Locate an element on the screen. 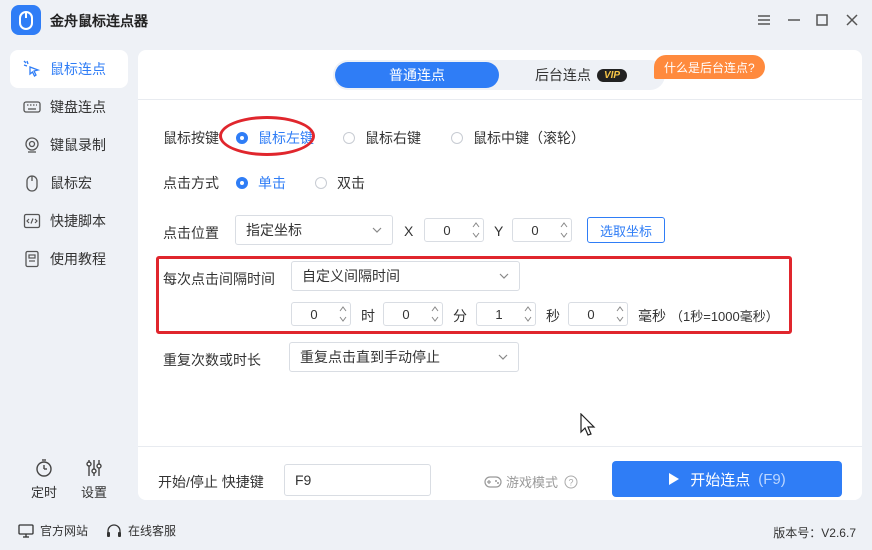 The image size is (872, 550). settings-button: 设置 is located at coordinates (94, 480).